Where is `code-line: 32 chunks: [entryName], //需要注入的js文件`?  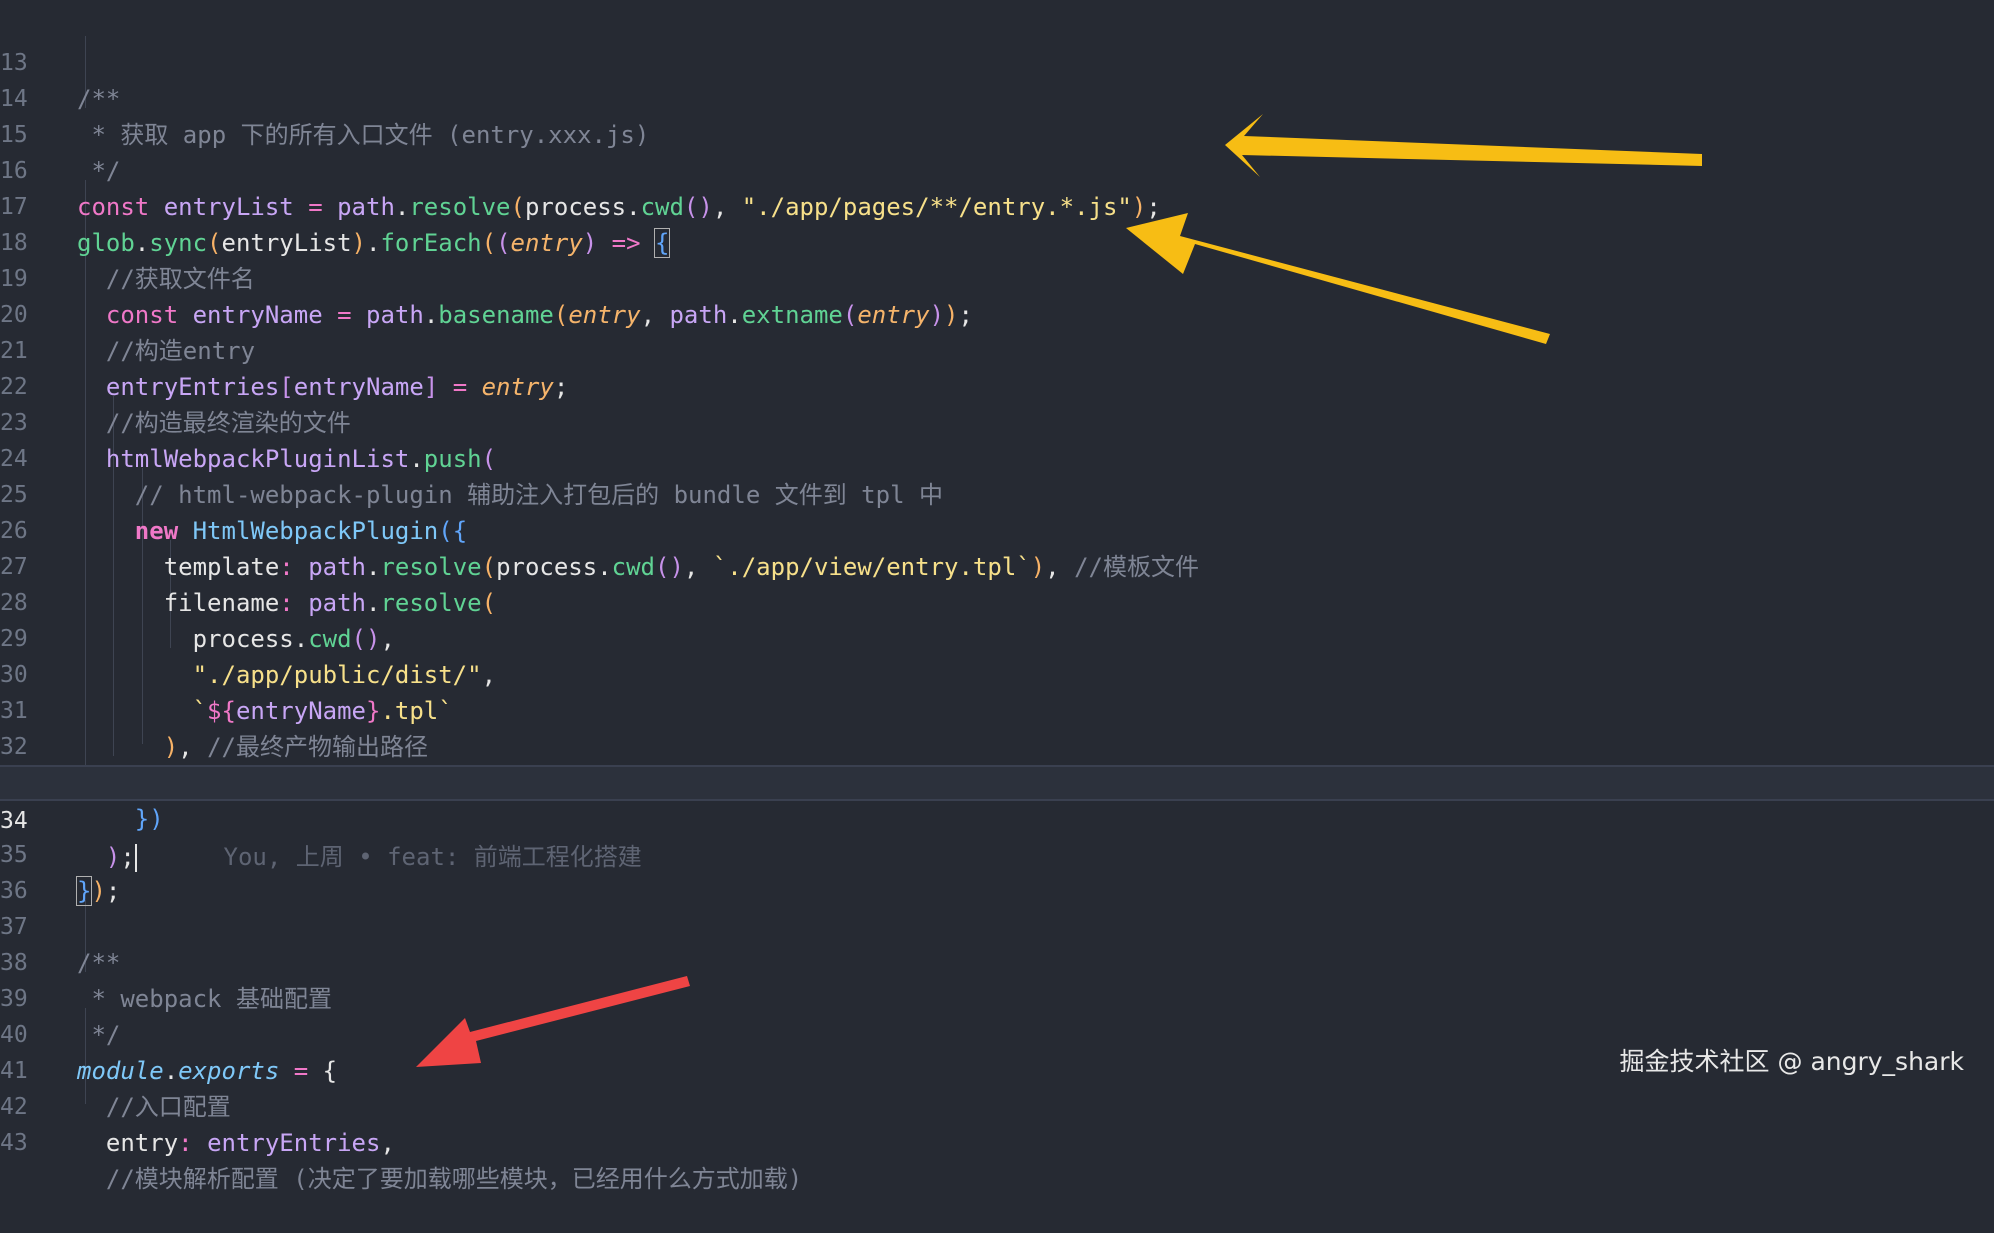 code-line: 32 chunks: [entryName], //需要注入的js文件 is located at coordinates (997, 745).